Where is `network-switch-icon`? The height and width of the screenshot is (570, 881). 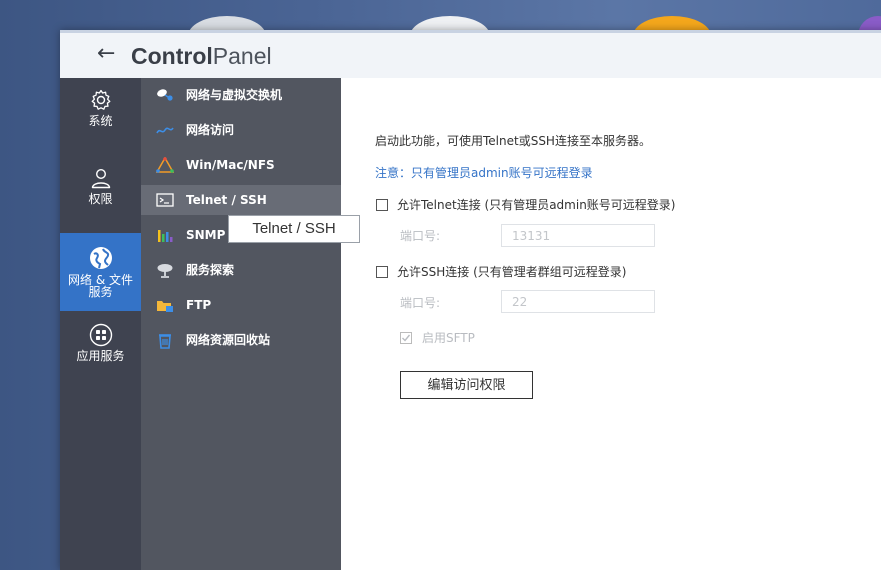 network-switch-icon is located at coordinates (165, 95).